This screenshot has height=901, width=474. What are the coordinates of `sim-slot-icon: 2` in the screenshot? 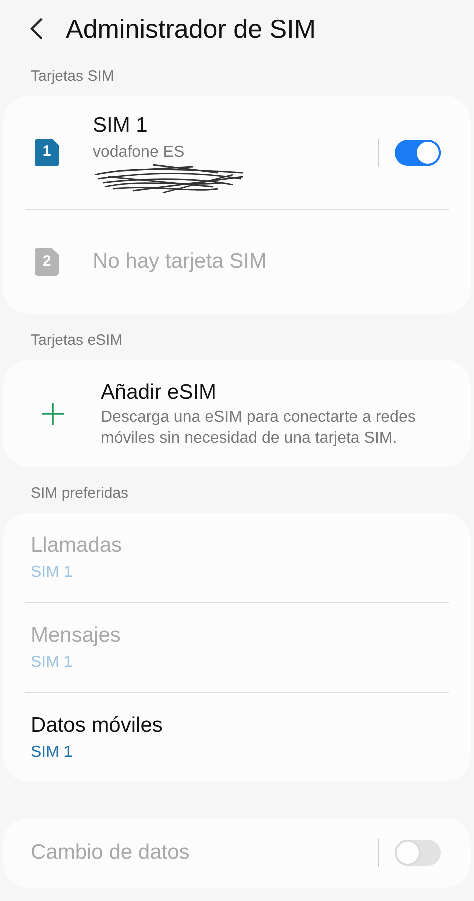 It's located at (47, 262).